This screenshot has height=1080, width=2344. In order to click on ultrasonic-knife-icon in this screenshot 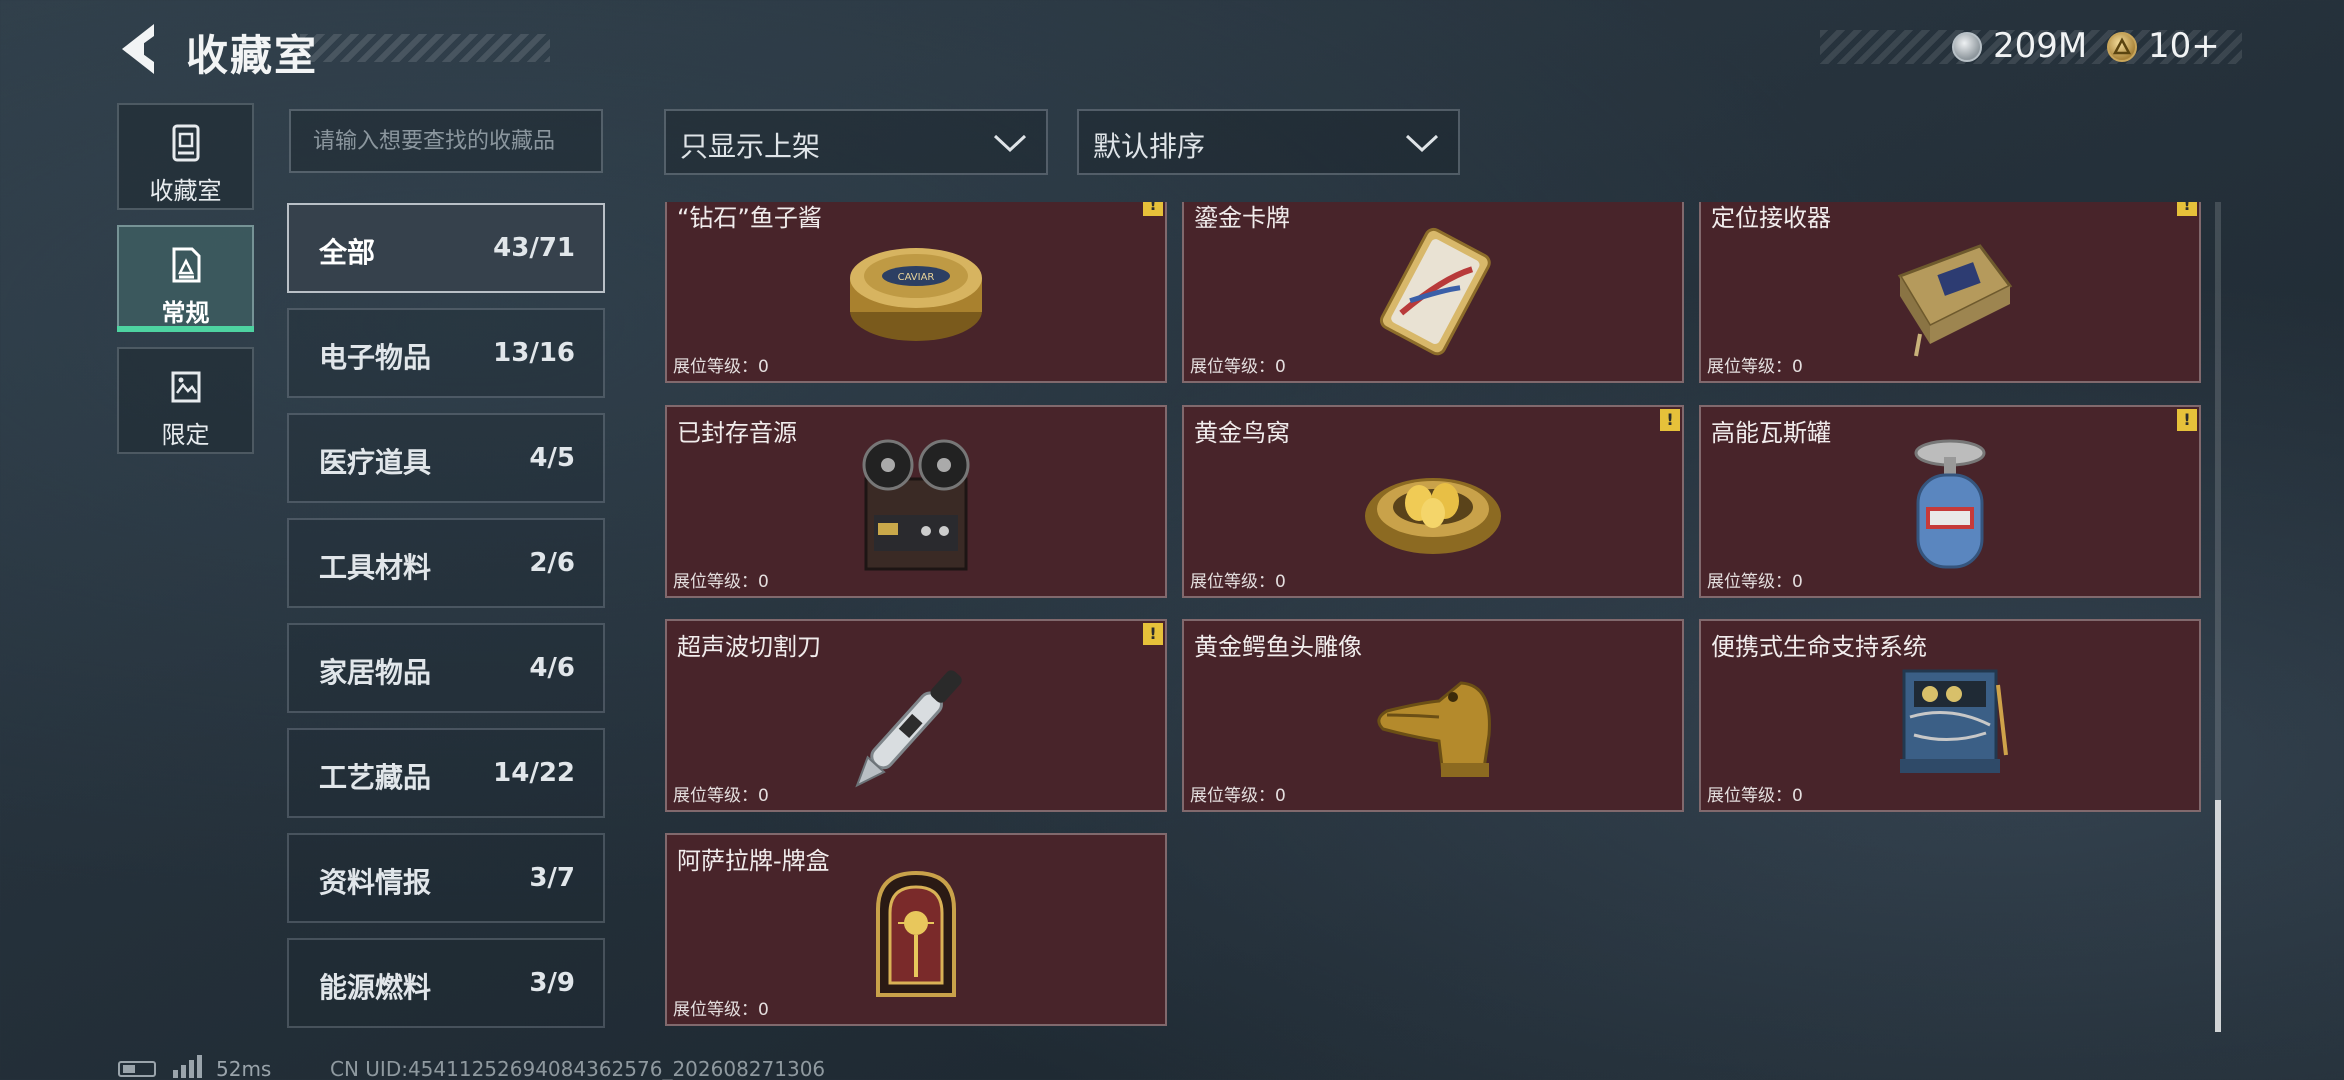, I will do `click(916, 717)`.